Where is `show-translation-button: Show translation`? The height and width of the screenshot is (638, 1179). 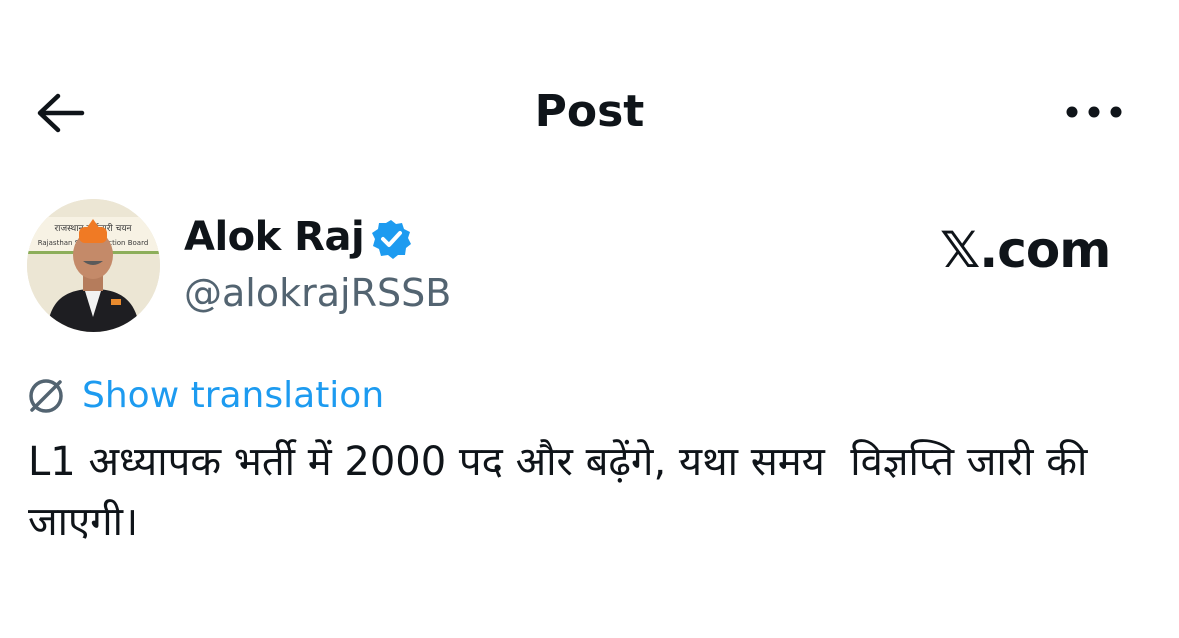 show-translation-button: Show translation is located at coordinates (204, 396).